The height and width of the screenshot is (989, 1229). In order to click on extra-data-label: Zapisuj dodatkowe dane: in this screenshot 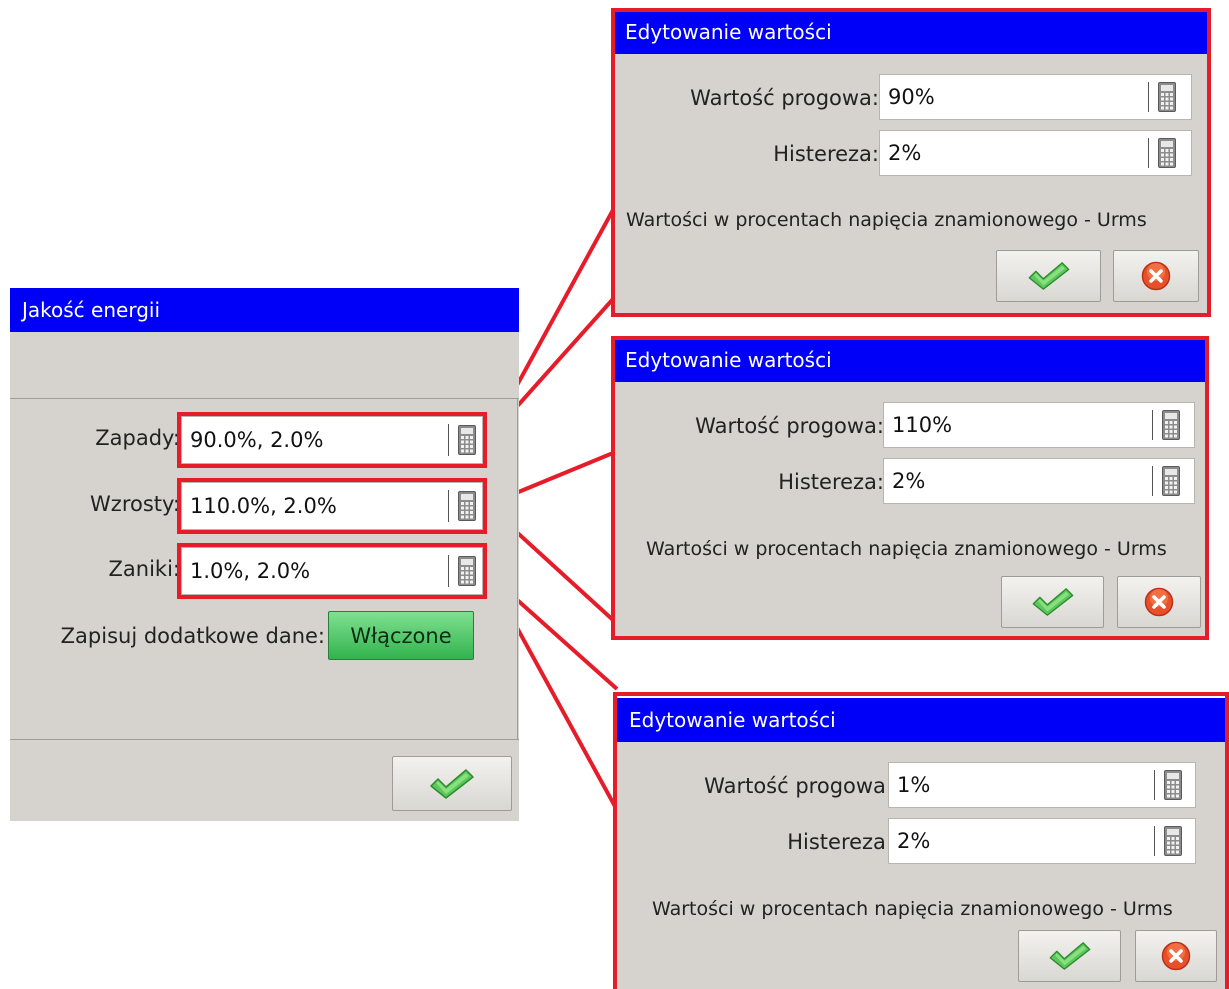, I will do `click(192, 636)`.